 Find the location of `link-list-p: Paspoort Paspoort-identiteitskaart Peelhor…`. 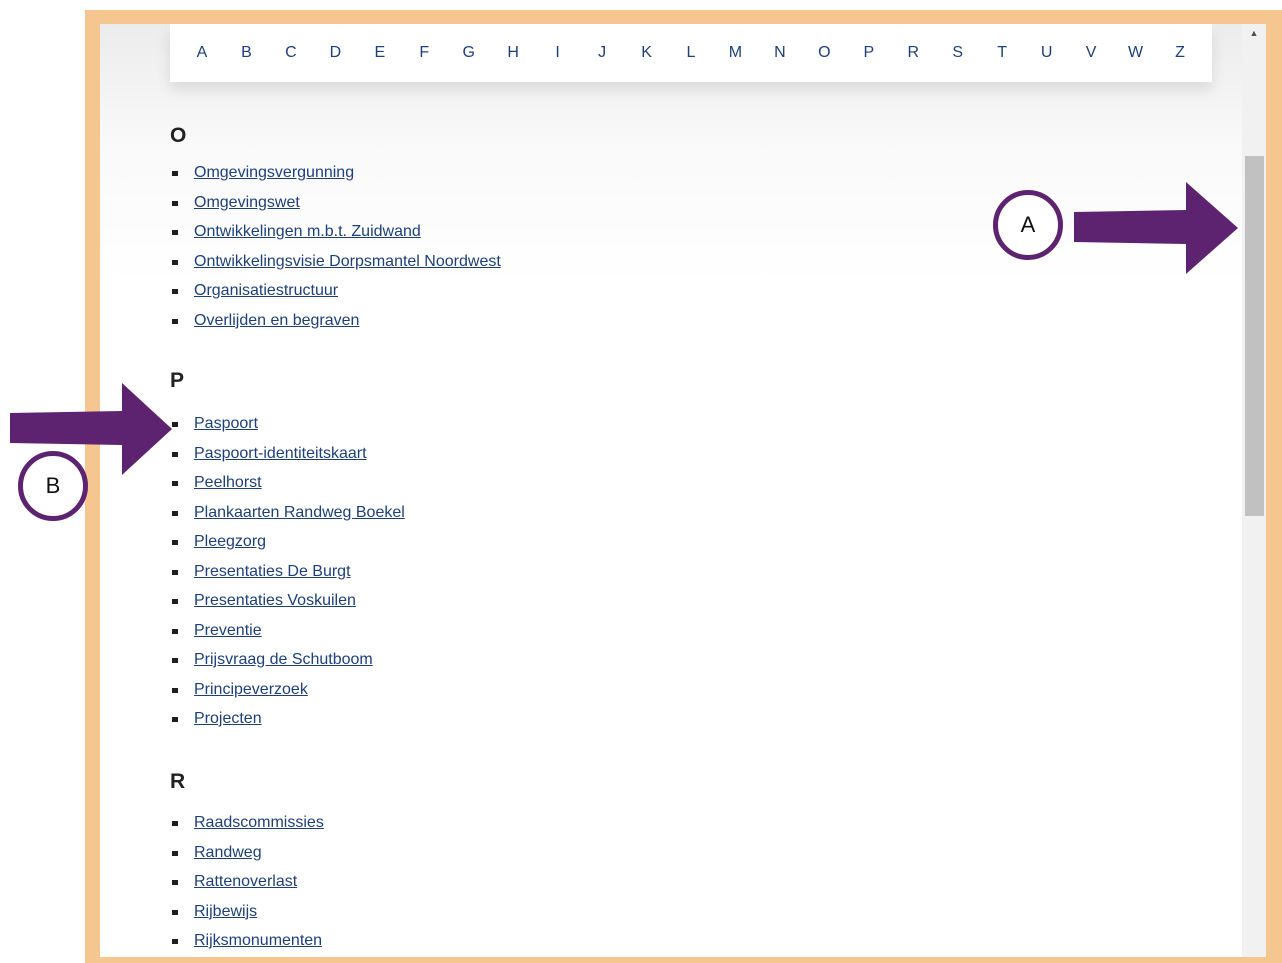

link-list-p: Paspoort Paspoort-identiteitskaart Peelhor… is located at coordinates (287, 575).